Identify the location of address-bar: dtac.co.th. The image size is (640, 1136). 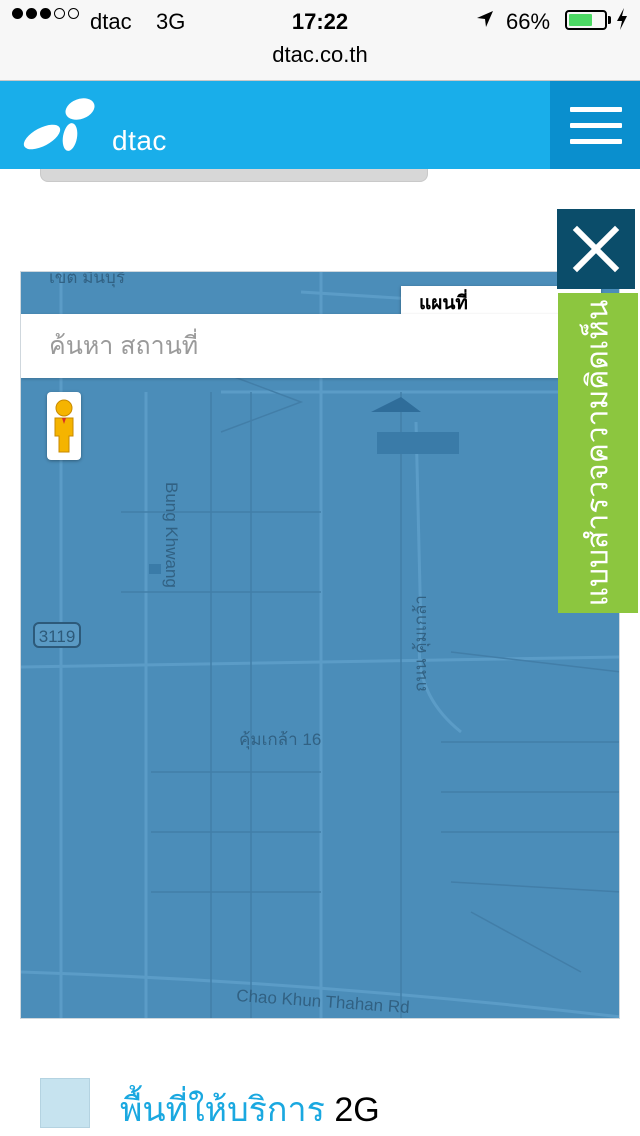
(320, 61).